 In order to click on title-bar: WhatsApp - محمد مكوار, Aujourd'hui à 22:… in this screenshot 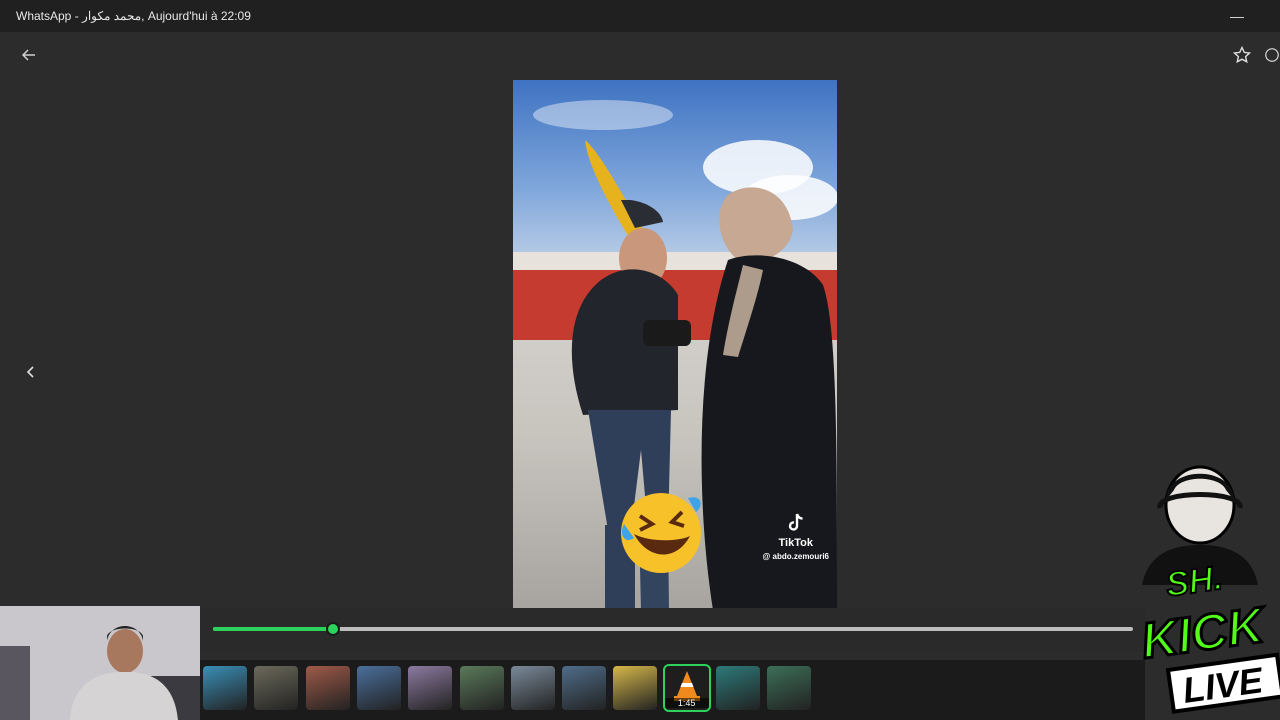, I will do `click(640, 16)`.